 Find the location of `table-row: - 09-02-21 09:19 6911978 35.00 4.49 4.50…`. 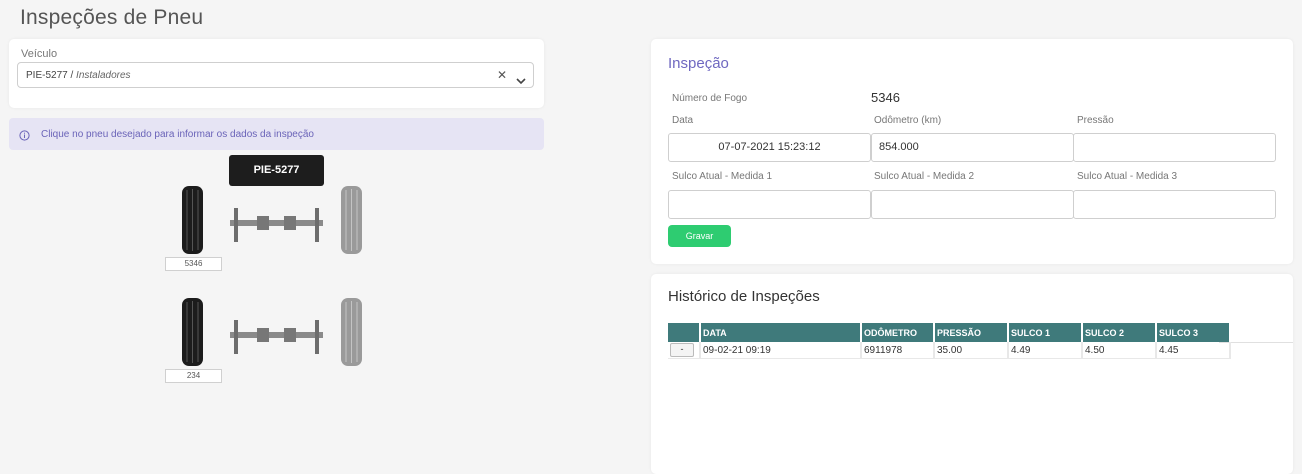

table-row: - 09-02-21 09:19 6911978 35.00 4.49 4.50… is located at coordinates (949, 350).